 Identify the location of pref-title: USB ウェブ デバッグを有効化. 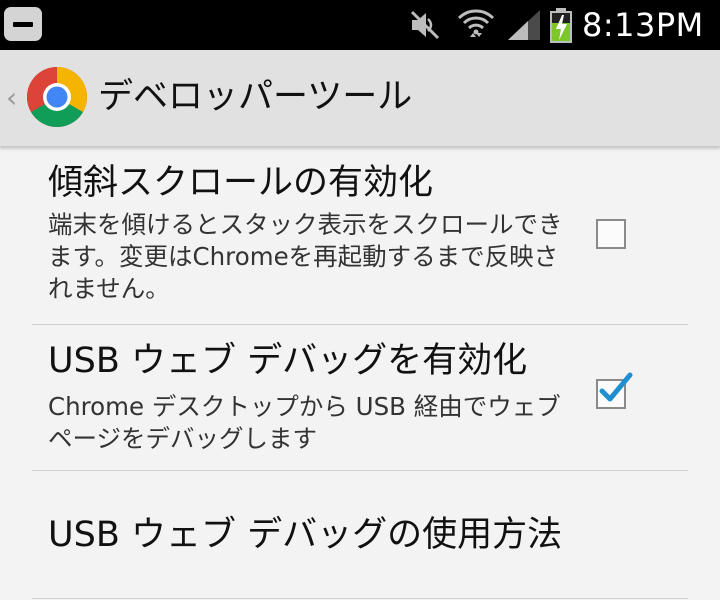
(288, 361).